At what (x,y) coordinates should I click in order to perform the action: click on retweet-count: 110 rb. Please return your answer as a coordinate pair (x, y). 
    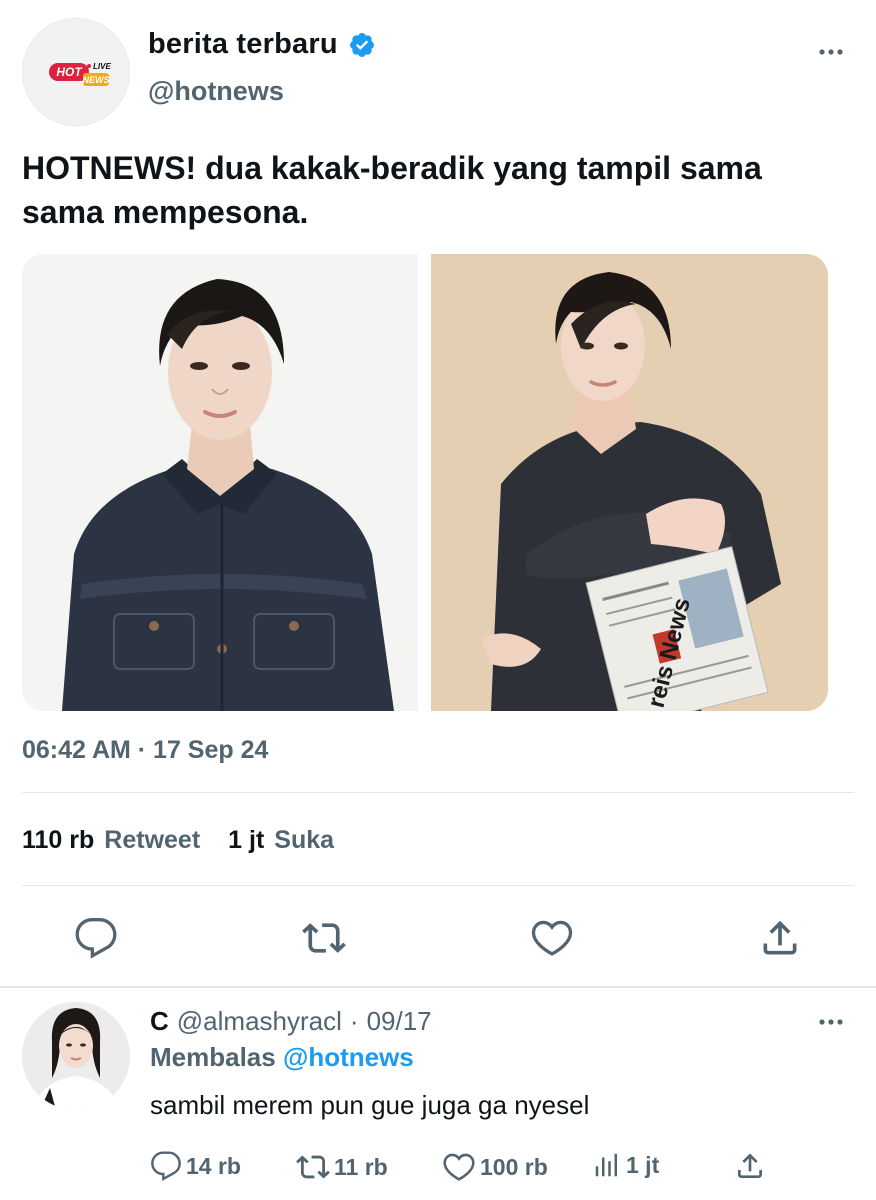
    Looking at the image, I should click on (58, 840).